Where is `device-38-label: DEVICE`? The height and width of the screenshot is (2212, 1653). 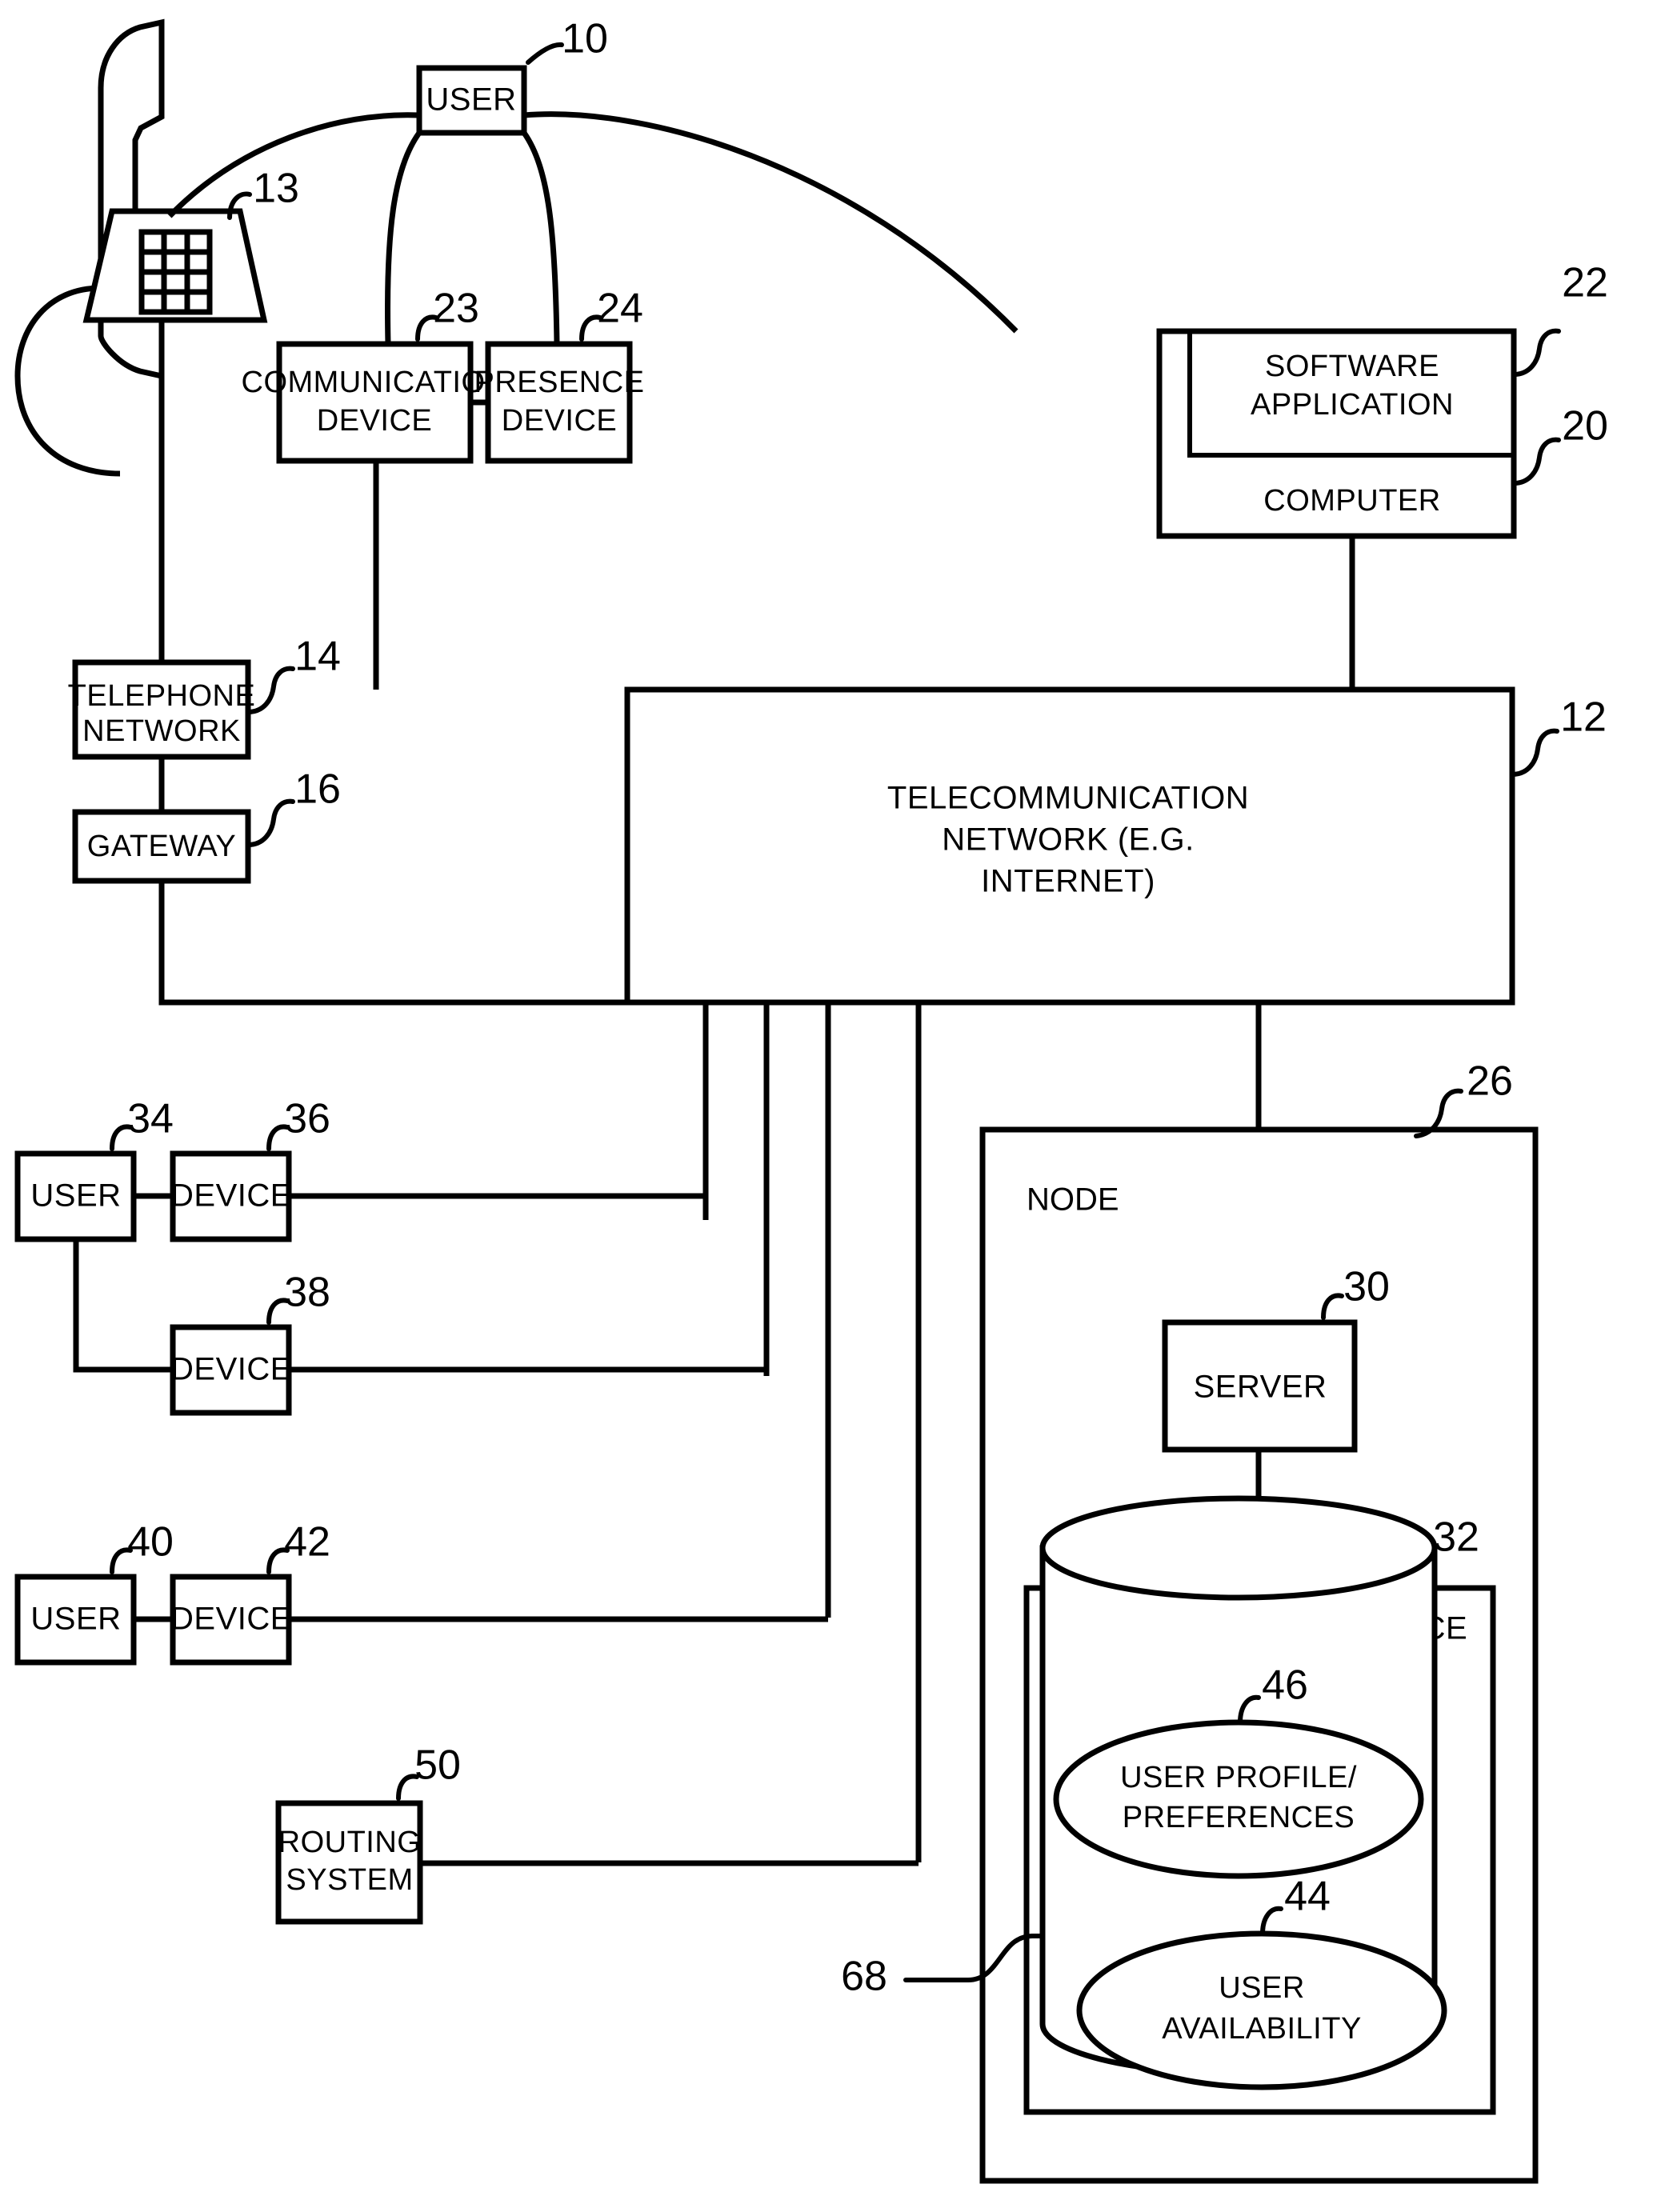 device-38-label: DEVICE is located at coordinates (231, 1369).